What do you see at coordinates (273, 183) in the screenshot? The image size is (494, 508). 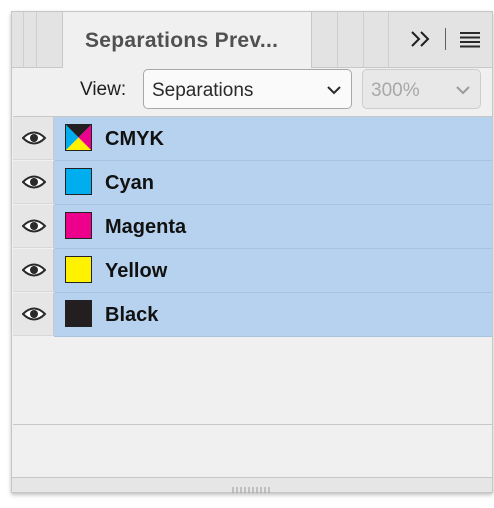 I see `separation-row-body: Cyan` at bounding box center [273, 183].